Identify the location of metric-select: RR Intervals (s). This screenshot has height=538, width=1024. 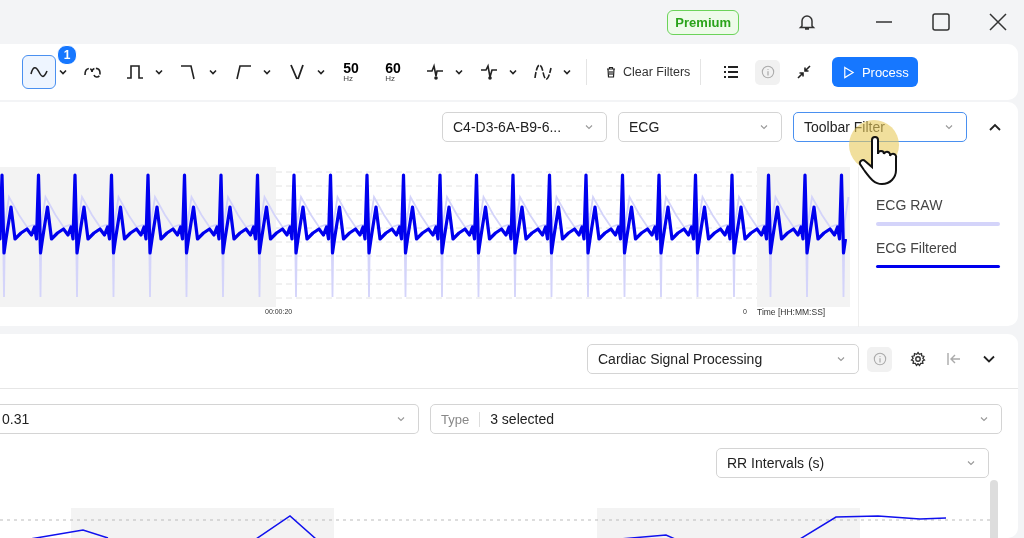
(852, 463).